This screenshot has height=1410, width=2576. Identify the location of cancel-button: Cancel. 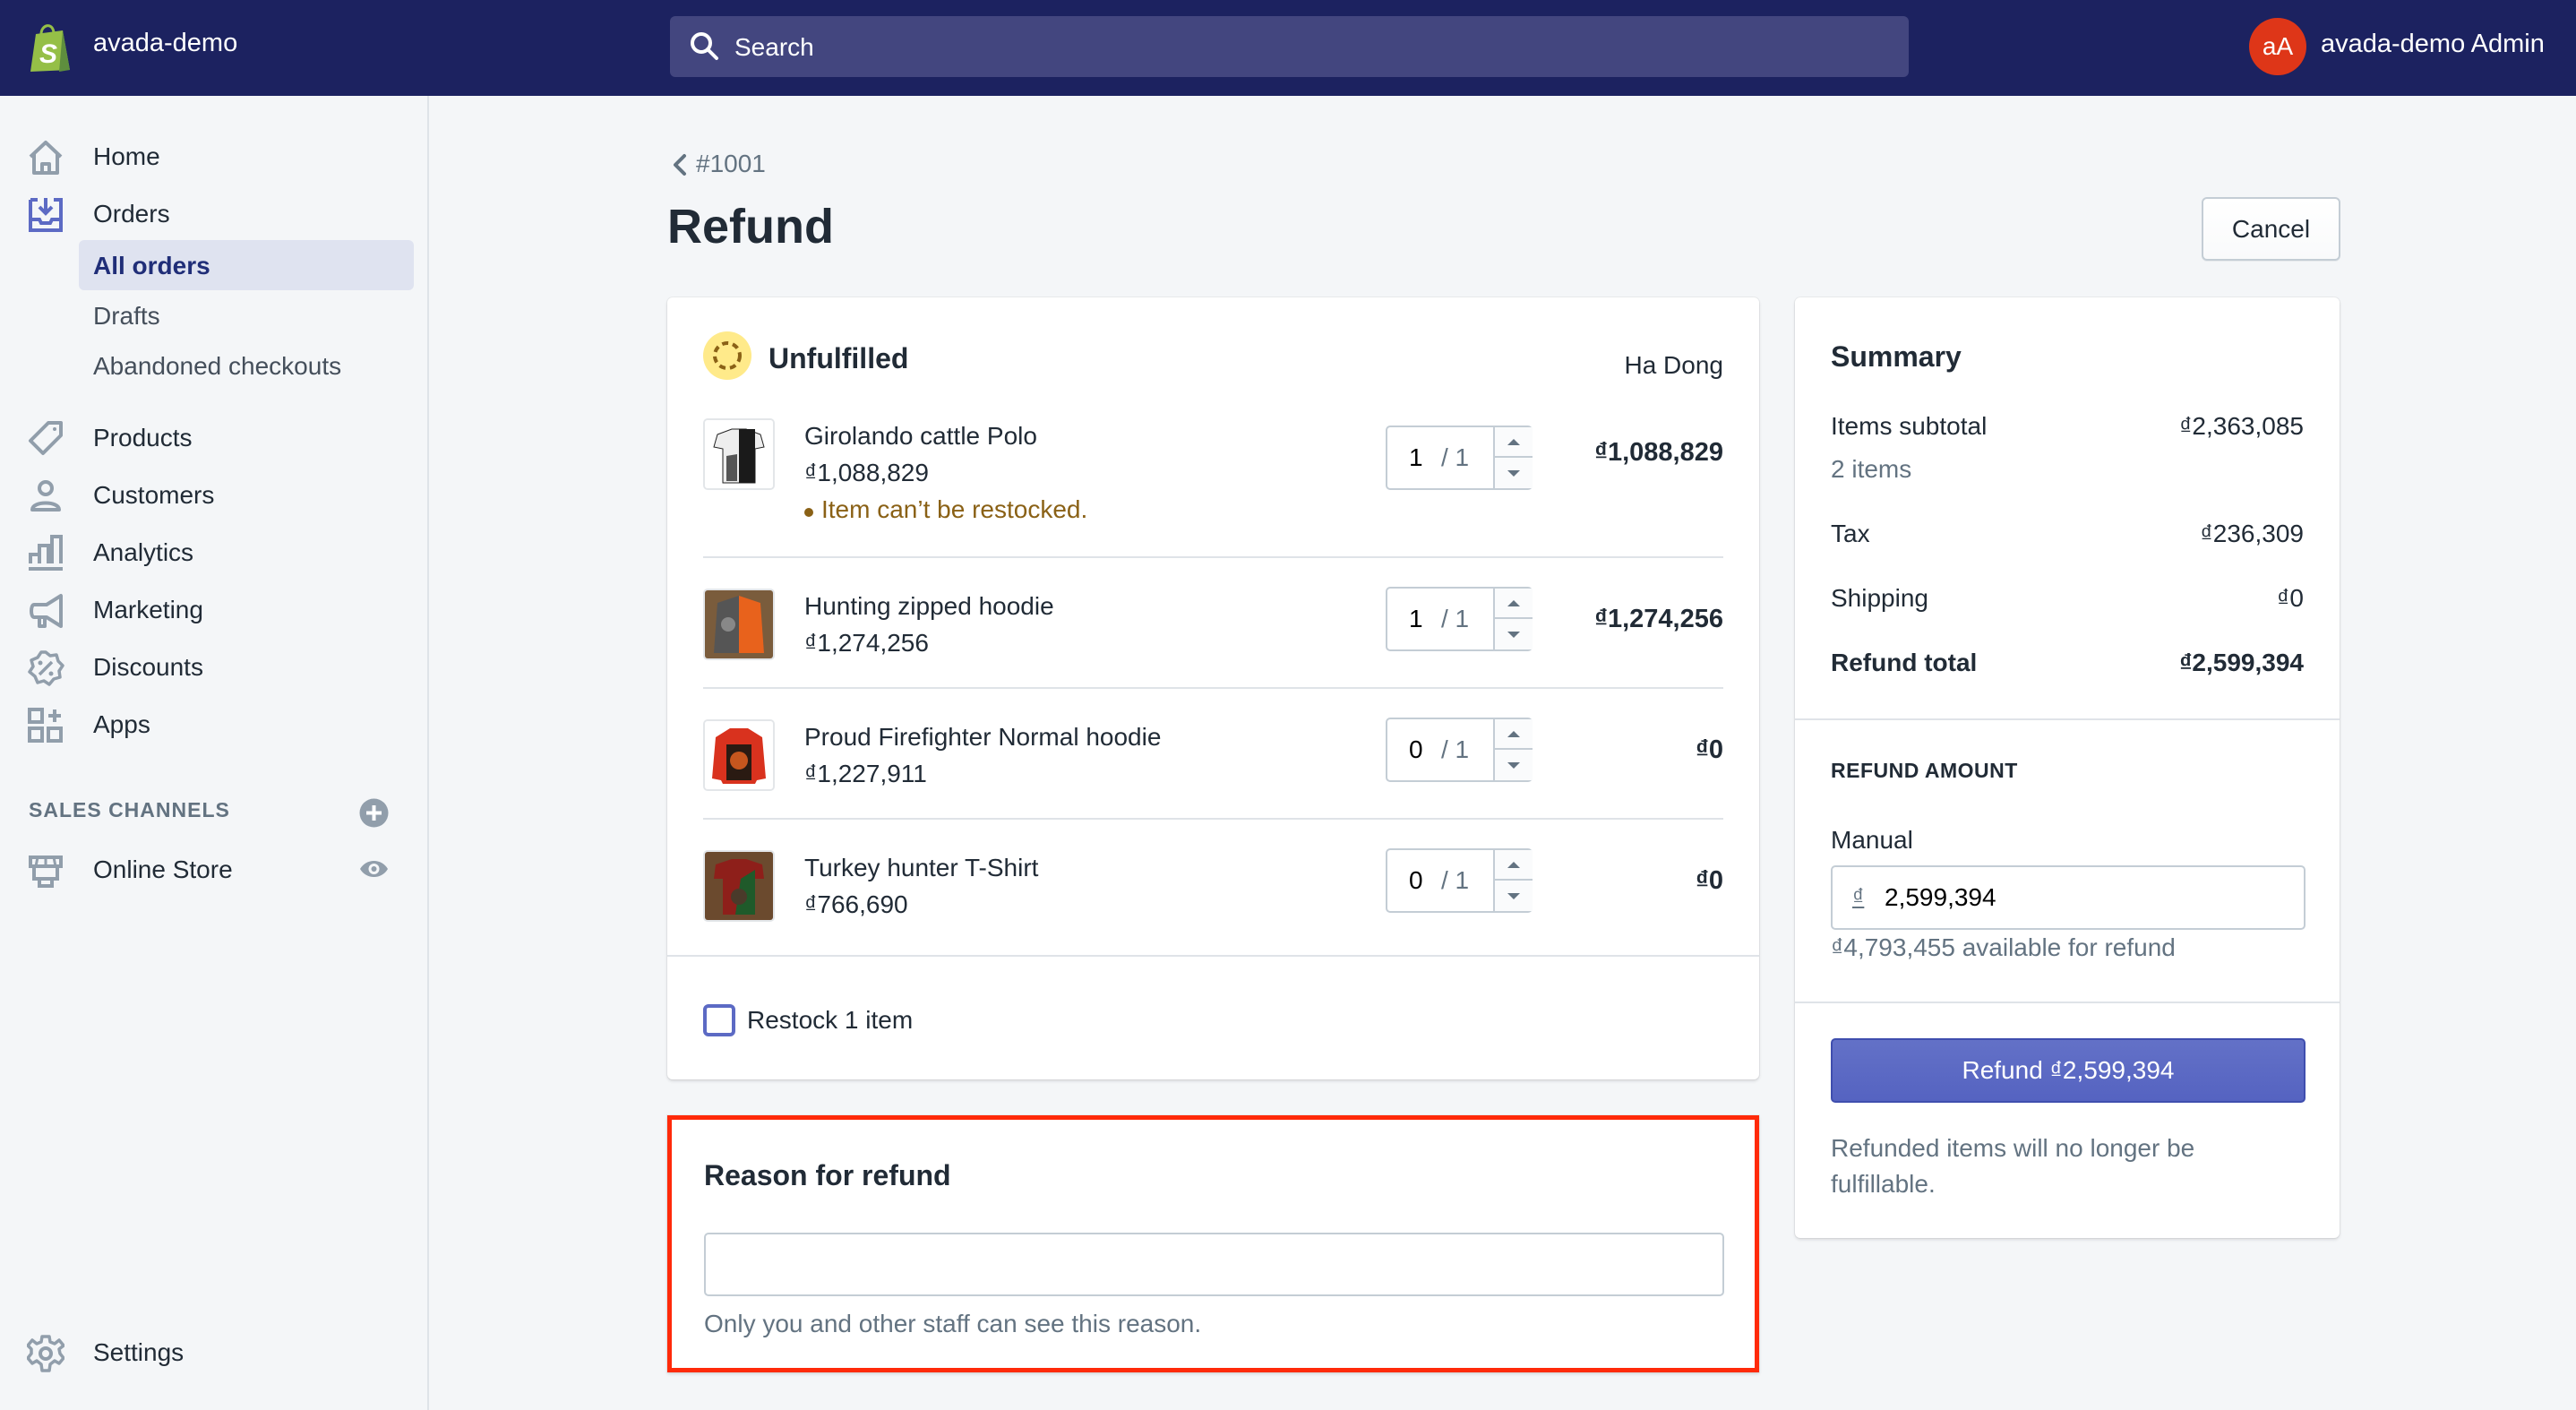
(2271, 229).